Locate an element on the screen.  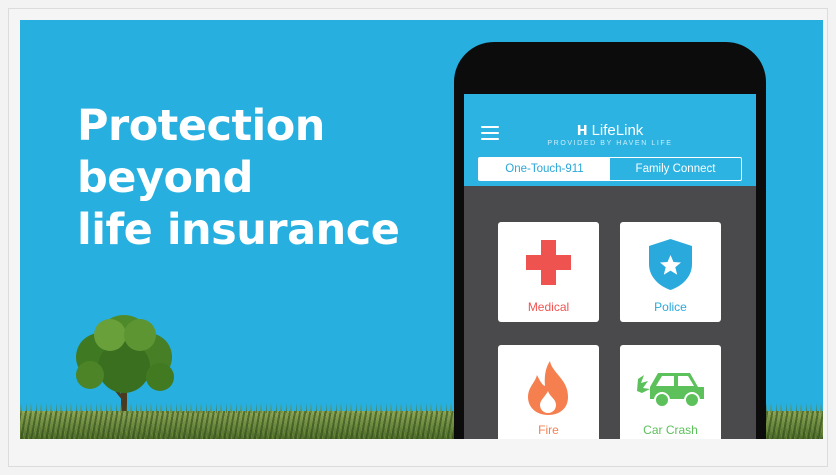
service-car-crash-button: Car Crash is located at coordinates (670, 392).